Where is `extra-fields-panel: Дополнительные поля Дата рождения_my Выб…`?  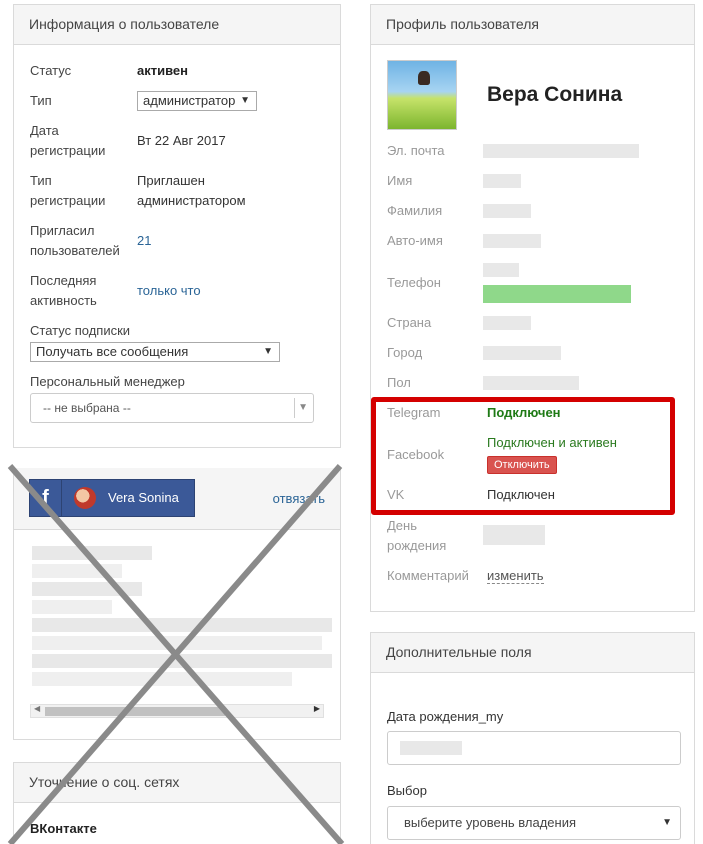 extra-fields-panel: Дополнительные поля Дата рождения_my Выб… is located at coordinates (532, 738).